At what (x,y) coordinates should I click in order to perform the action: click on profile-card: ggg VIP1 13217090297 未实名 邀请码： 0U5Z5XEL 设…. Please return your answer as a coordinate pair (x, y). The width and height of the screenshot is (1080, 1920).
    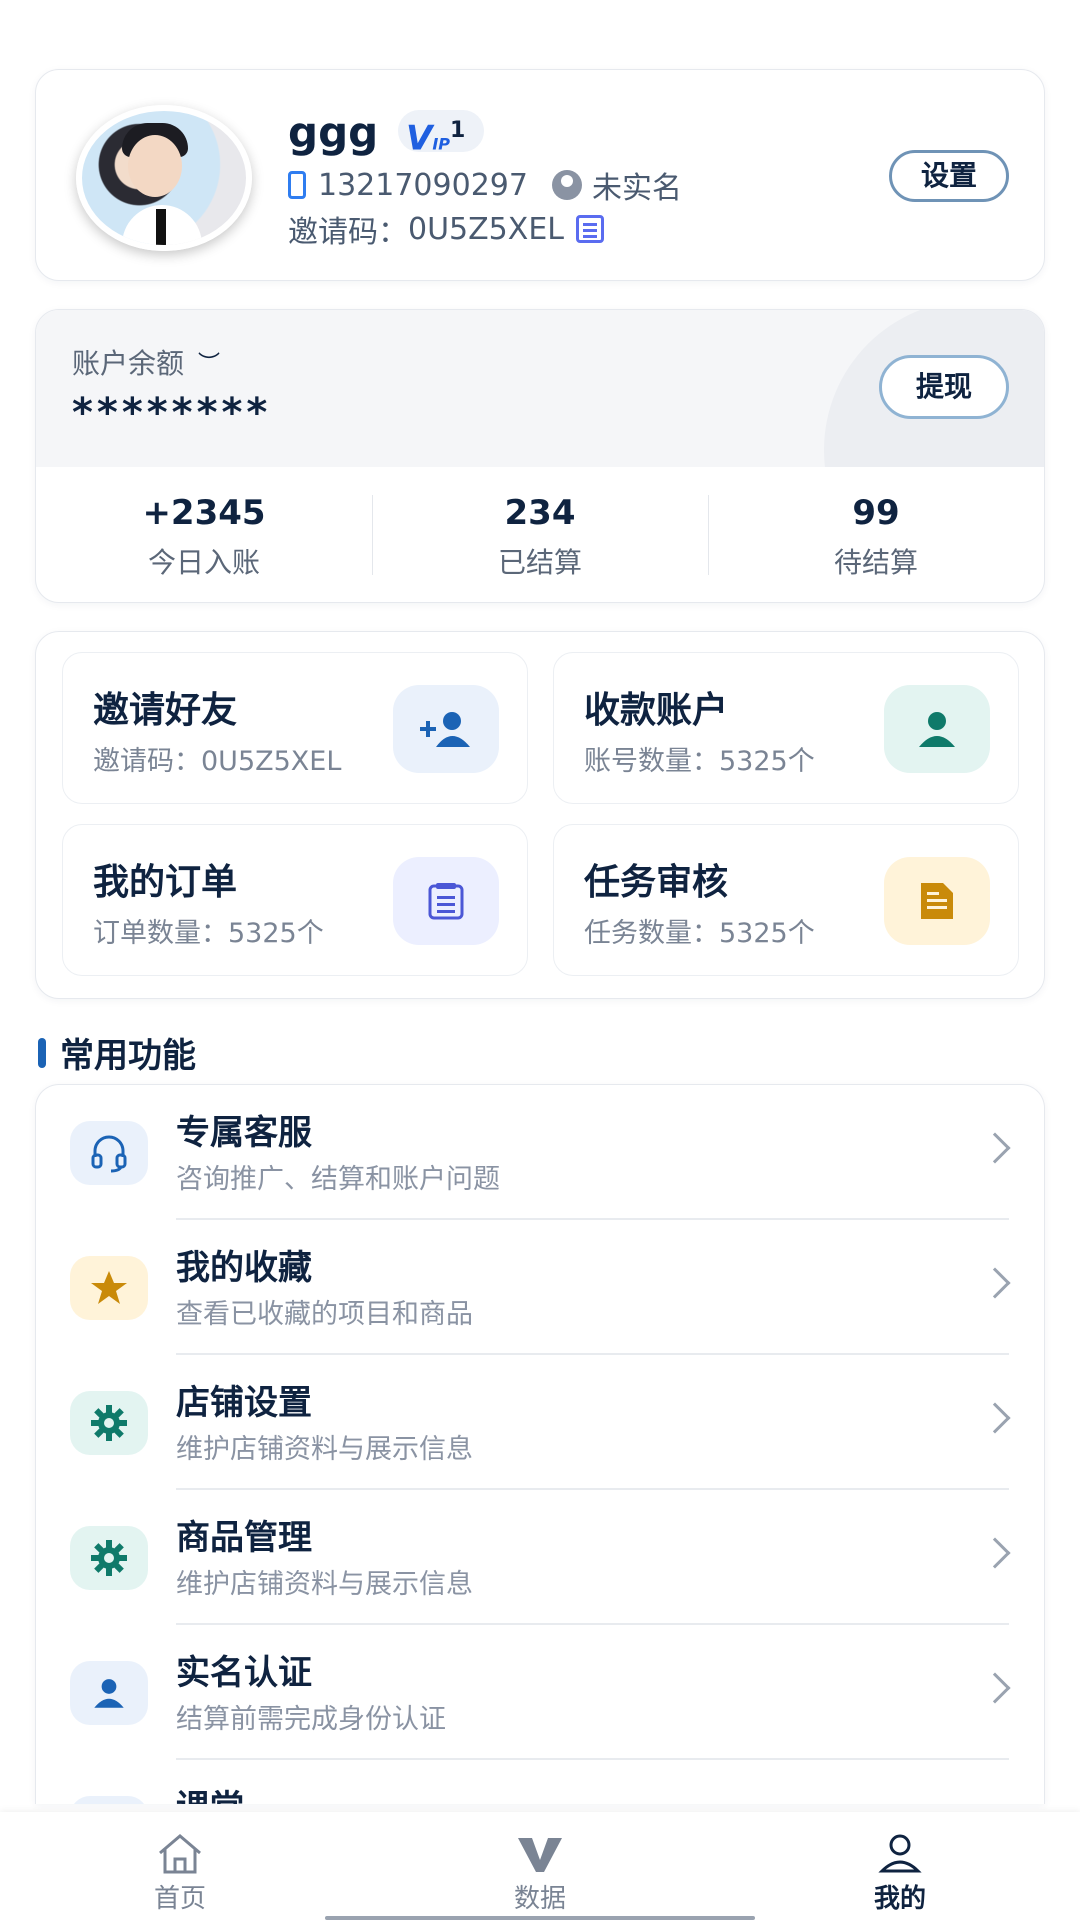
    Looking at the image, I should click on (540, 175).